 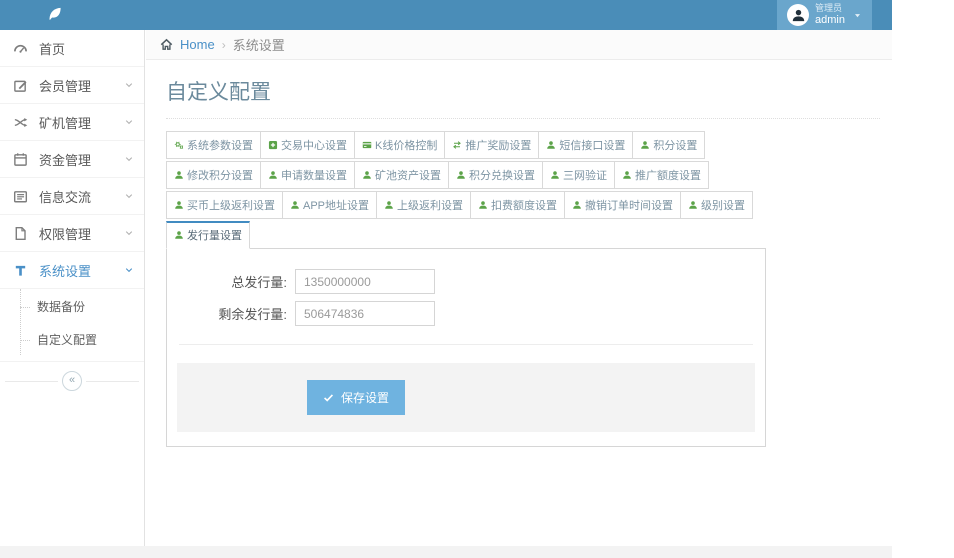 I want to click on save-button: 保存设置, so click(x=356, y=397).